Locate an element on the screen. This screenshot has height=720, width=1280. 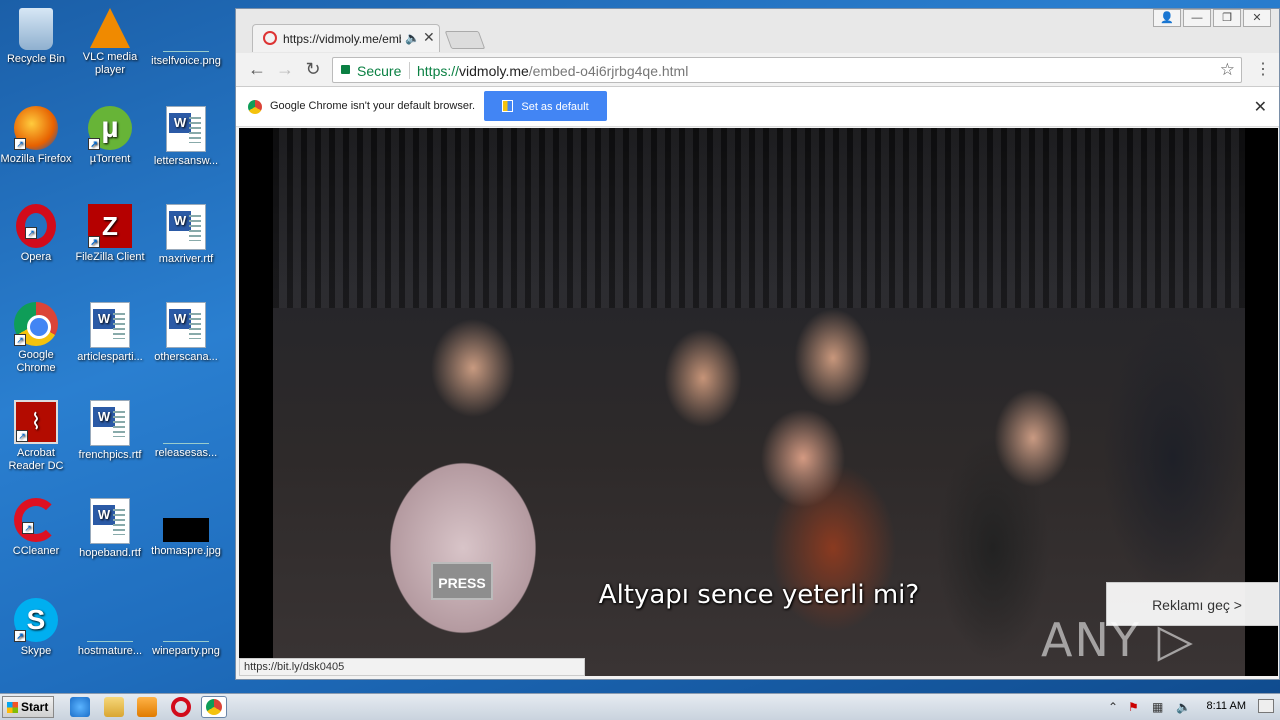
close-window-button: ✕ is located at coordinates (1257, 18).